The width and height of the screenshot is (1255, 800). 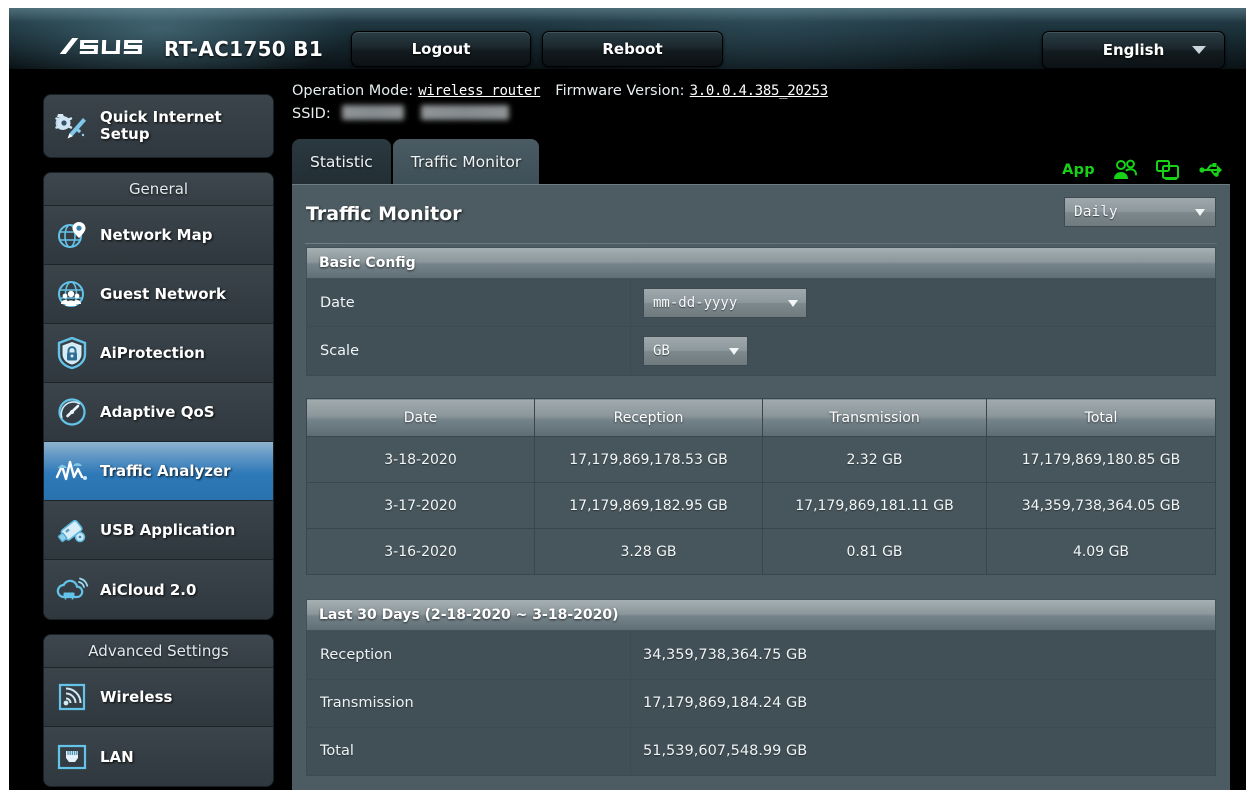 I want to click on cell-transmission: 2.32 GB, so click(x=874, y=459).